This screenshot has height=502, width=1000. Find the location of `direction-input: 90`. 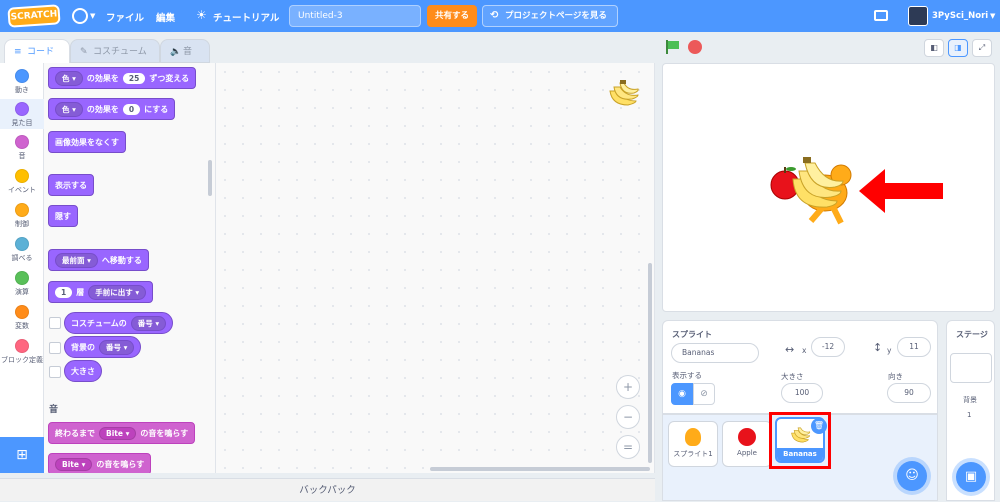

direction-input: 90 is located at coordinates (909, 393).